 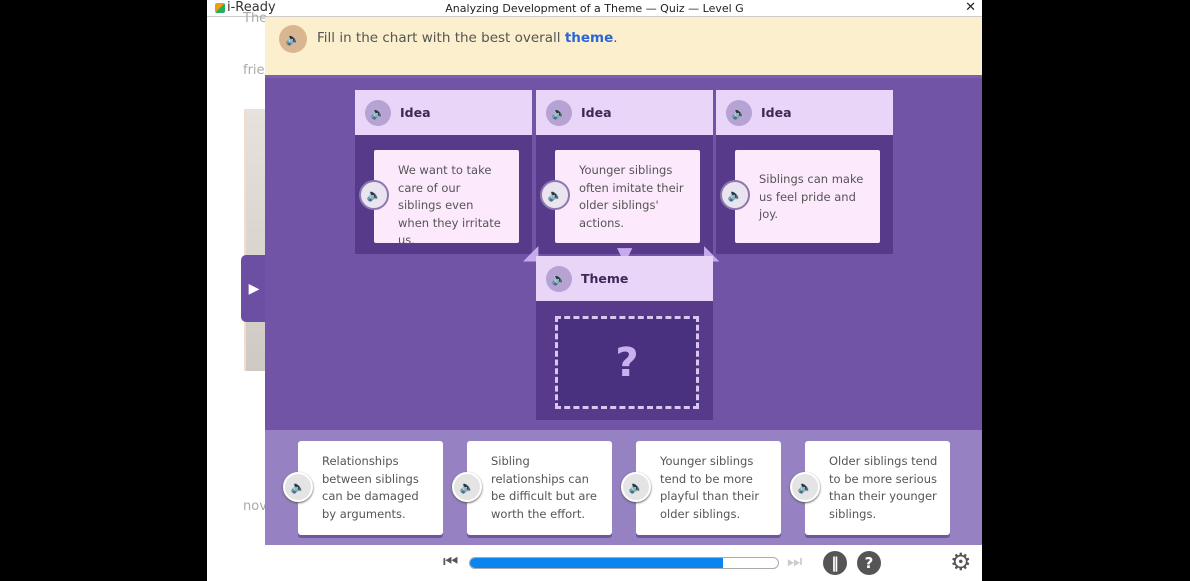 I want to click on theme-header: 🔈 Theme, so click(x=624, y=278).